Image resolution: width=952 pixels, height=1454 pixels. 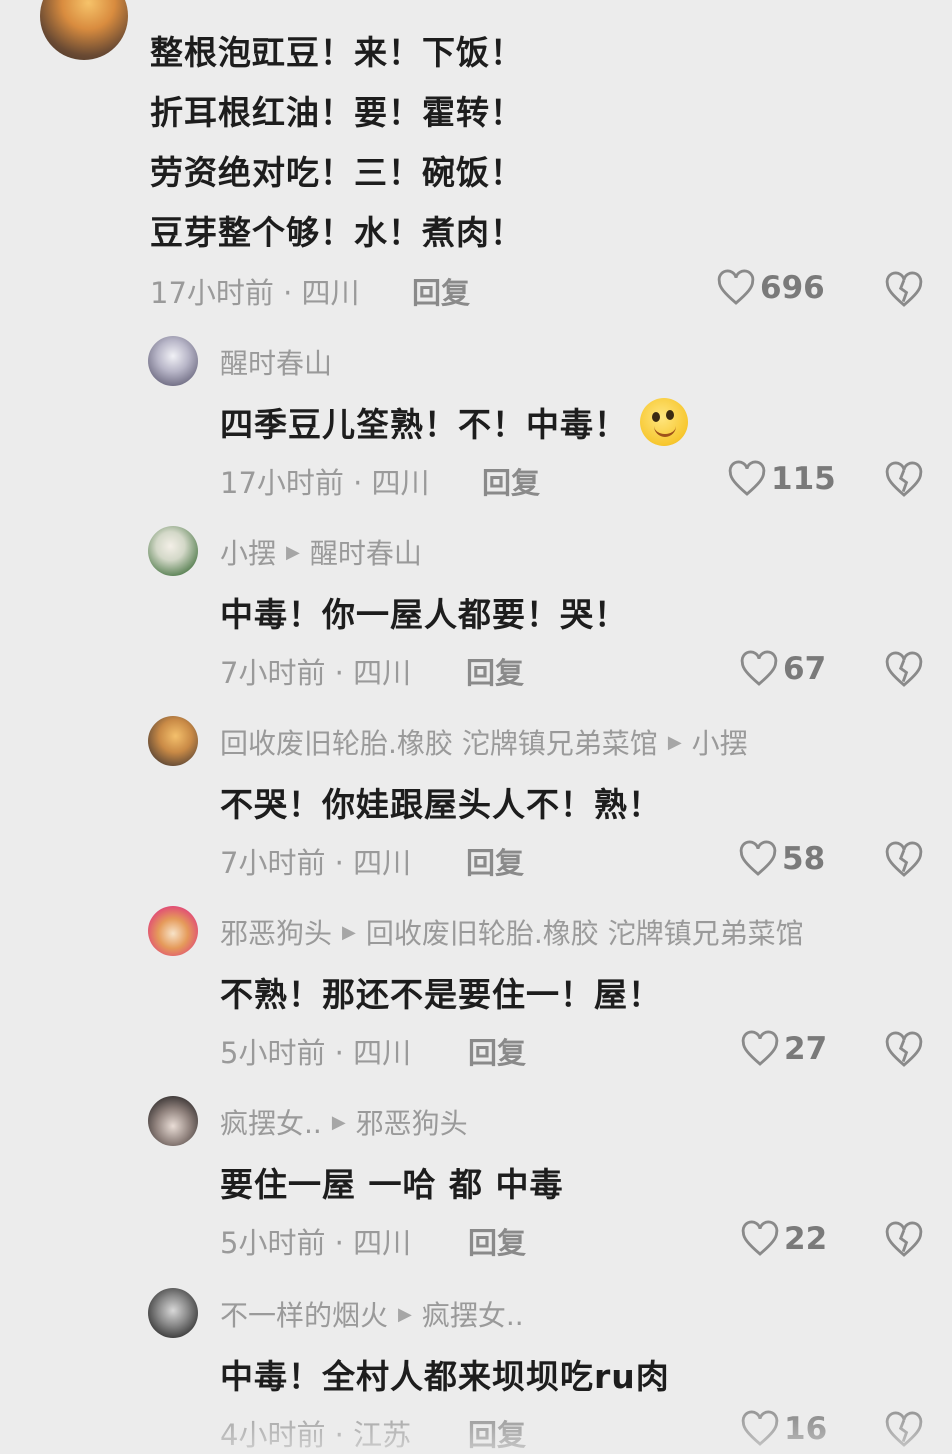 What do you see at coordinates (276, 932) in the screenshot?
I see `user-name: 邪恶狗头` at bounding box center [276, 932].